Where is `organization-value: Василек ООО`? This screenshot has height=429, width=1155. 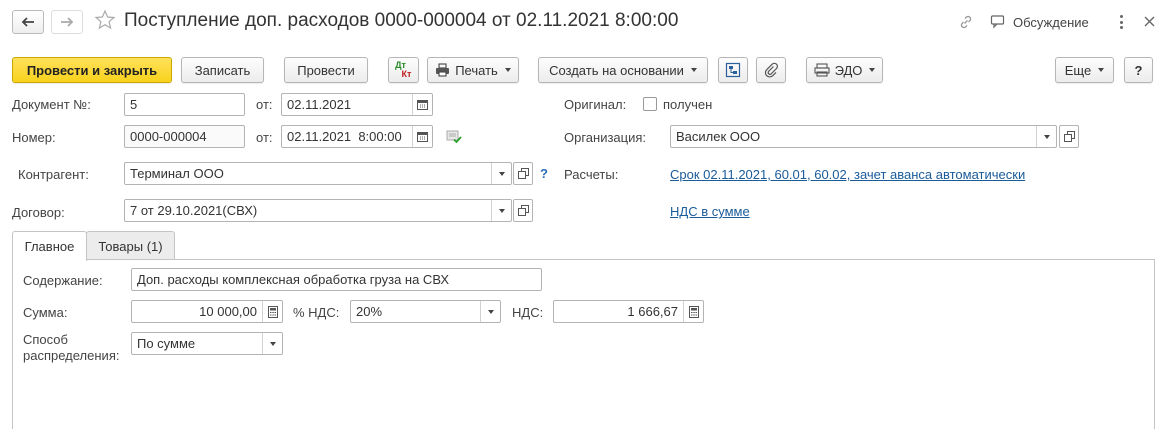 organization-value: Василек ООО is located at coordinates (718, 136).